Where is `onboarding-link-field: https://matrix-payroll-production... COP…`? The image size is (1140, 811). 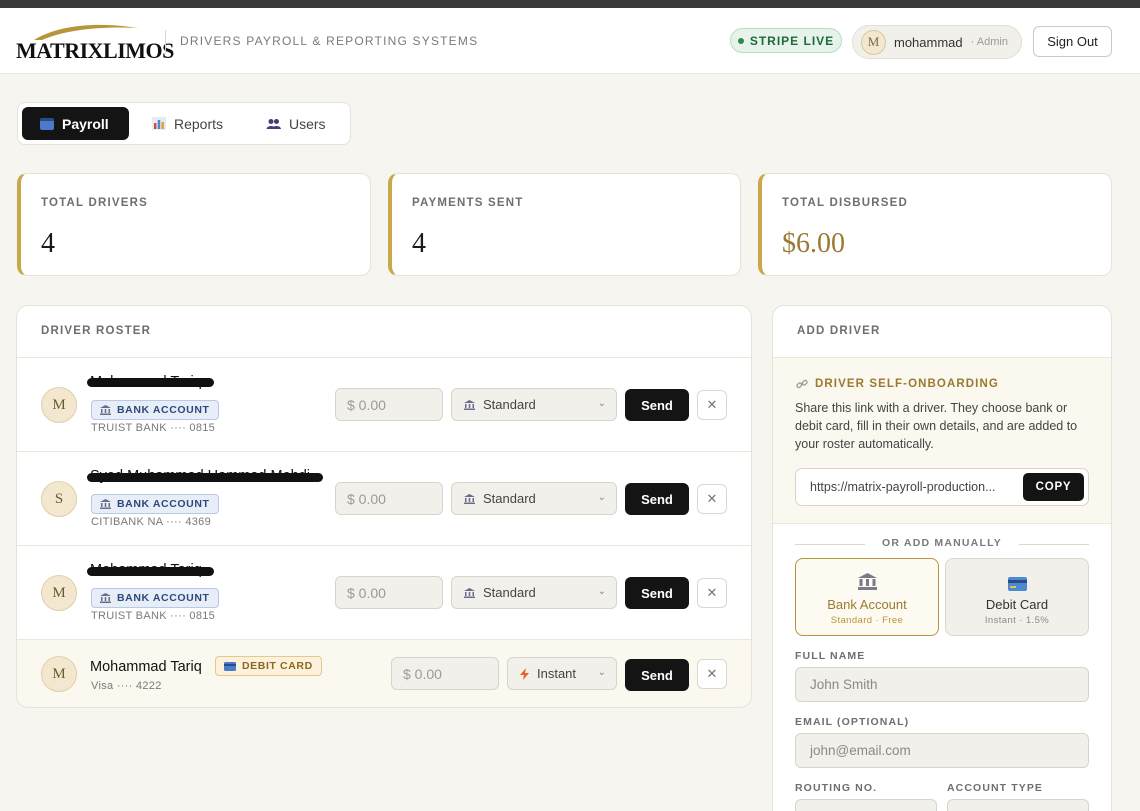 onboarding-link-field: https://matrix-payroll-production... COP… is located at coordinates (942, 487).